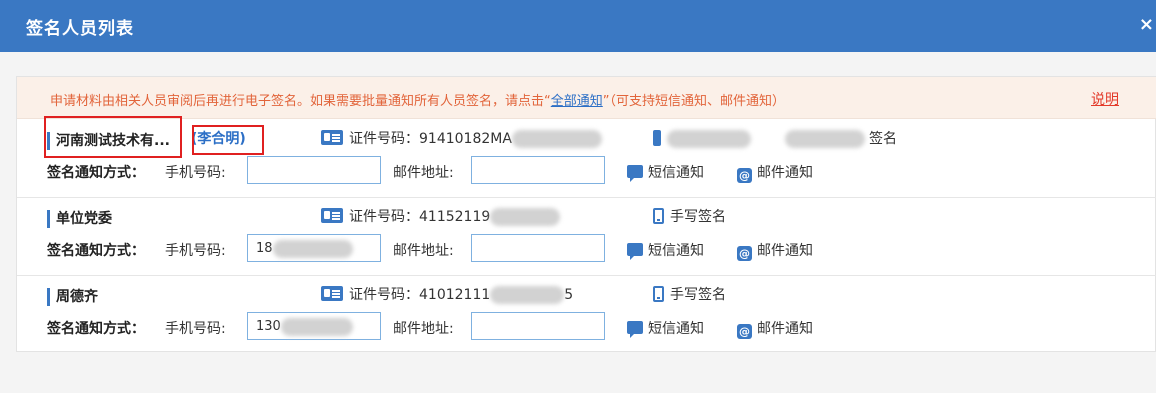 Image resolution: width=1156 pixels, height=393 pixels. Describe the element at coordinates (447, 295) in the screenshot. I see `cert-number: 证件号码：41012111 5` at that location.